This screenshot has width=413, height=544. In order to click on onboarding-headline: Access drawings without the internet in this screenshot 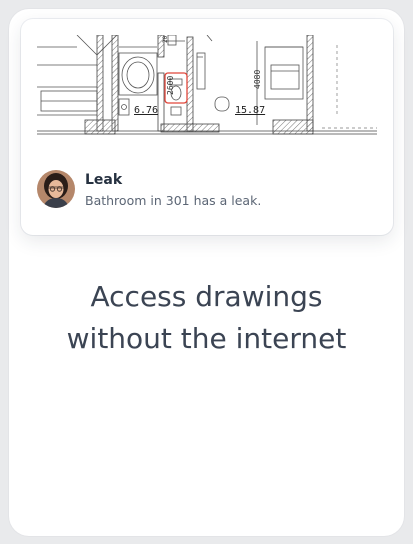, I will do `click(206, 317)`.